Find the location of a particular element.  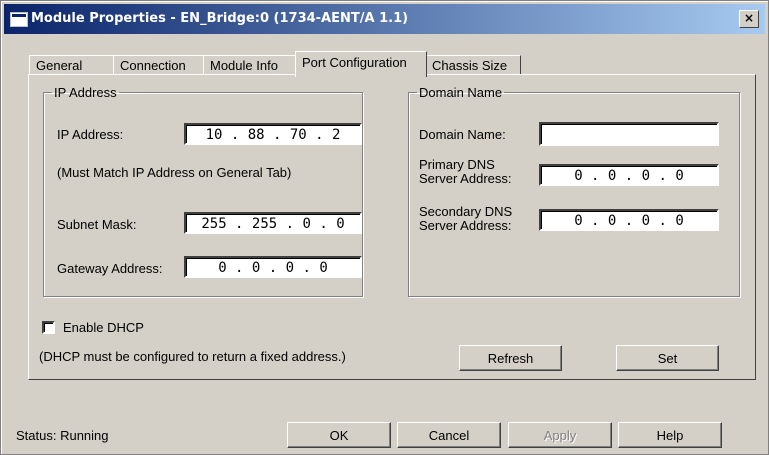

cancel-button: Cancel is located at coordinates (449, 435).